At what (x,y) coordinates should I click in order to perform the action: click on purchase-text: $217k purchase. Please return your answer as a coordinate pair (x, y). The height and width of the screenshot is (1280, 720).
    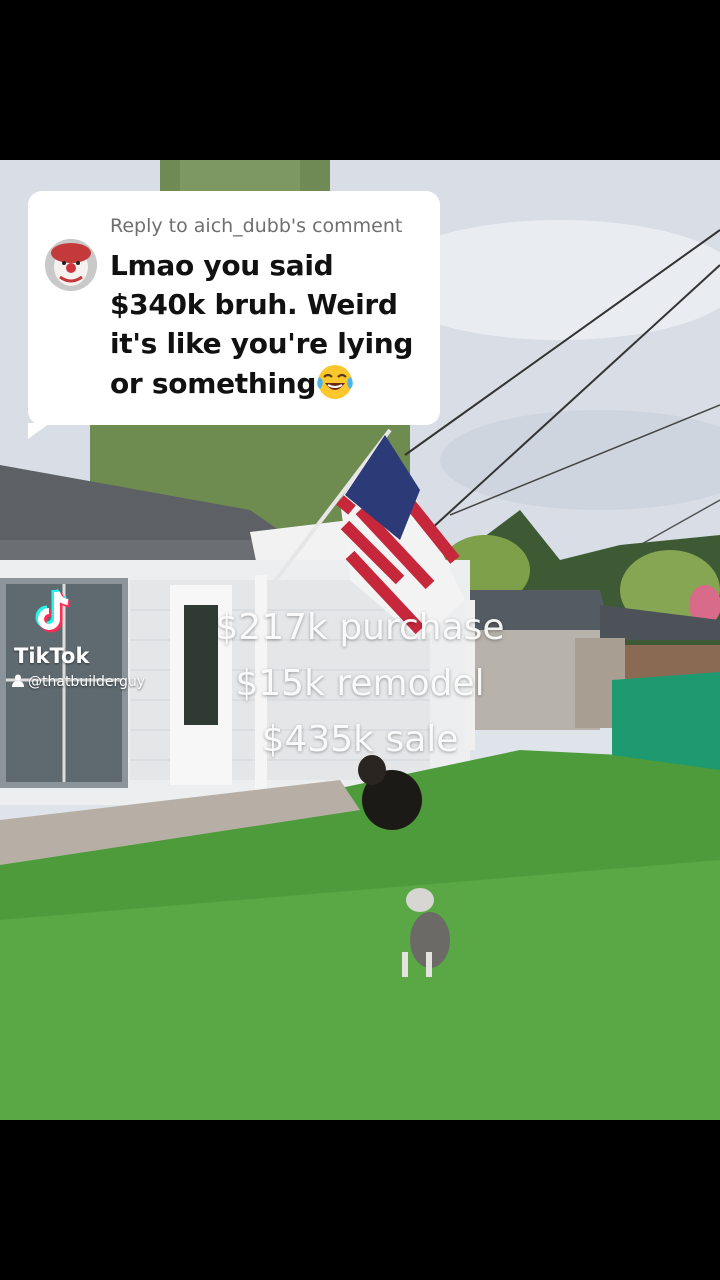
    Looking at the image, I should click on (360, 627).